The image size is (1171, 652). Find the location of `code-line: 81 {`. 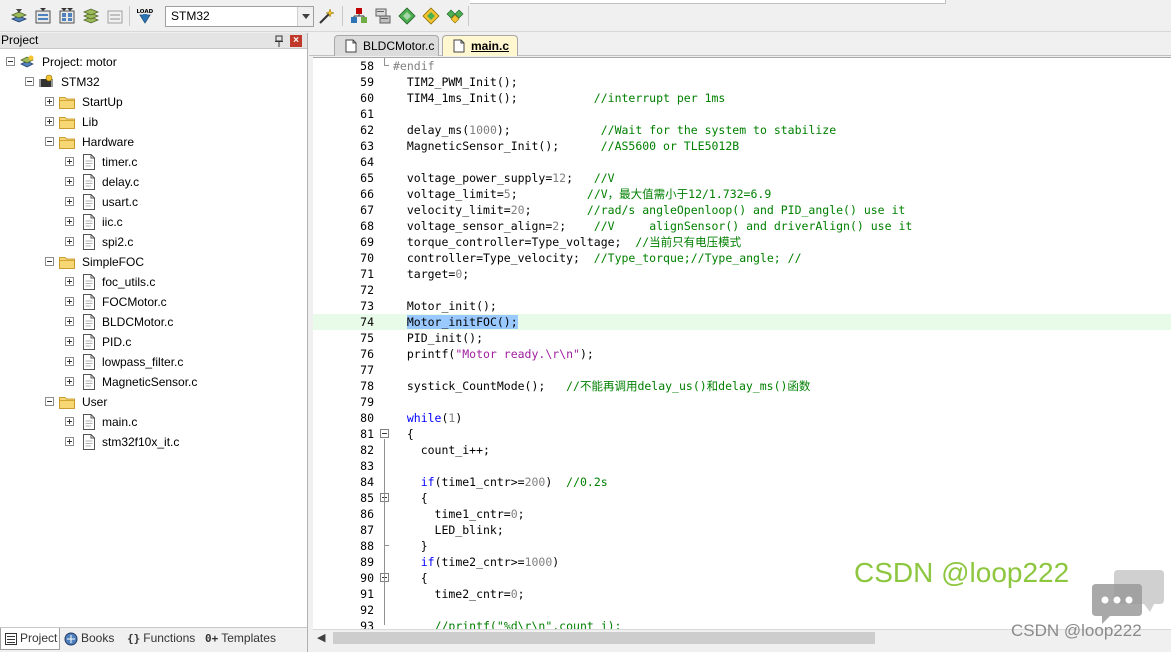

code-line: 81 { is located at coordinates (742, 434).